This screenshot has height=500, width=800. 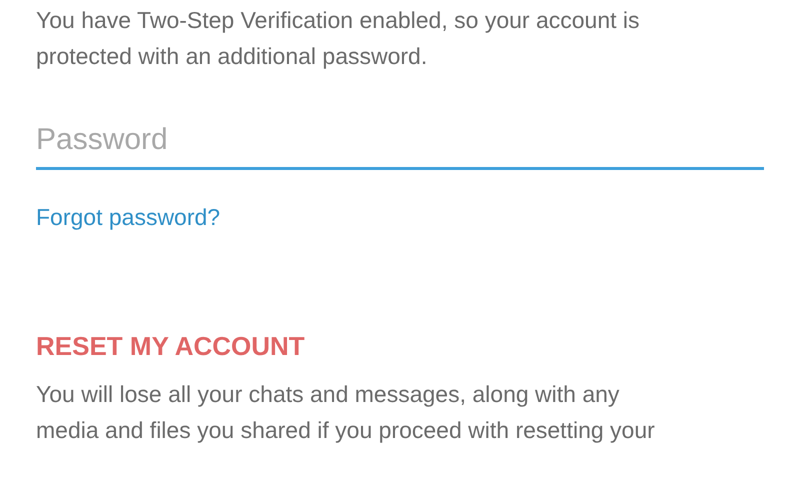 What do you see at coordinates (128, 217) in the screenshot?
I see `forgot-password-link: Forgot password?` at bounding box center [128, 217].